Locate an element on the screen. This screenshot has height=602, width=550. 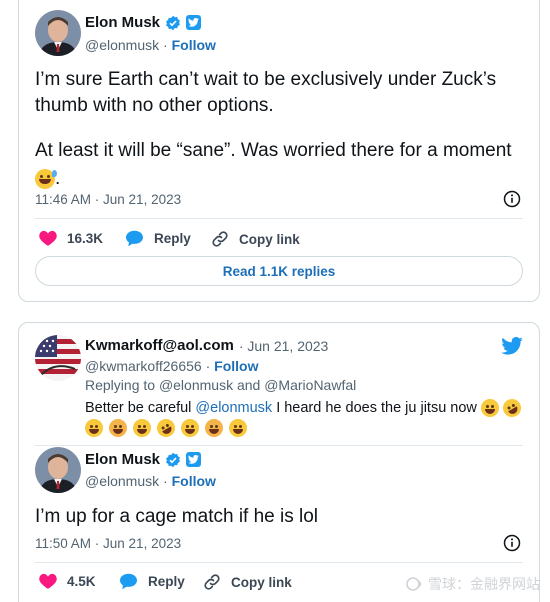
author-name: Kwmarkoff@aol.com is located at coordinates (159, 345).